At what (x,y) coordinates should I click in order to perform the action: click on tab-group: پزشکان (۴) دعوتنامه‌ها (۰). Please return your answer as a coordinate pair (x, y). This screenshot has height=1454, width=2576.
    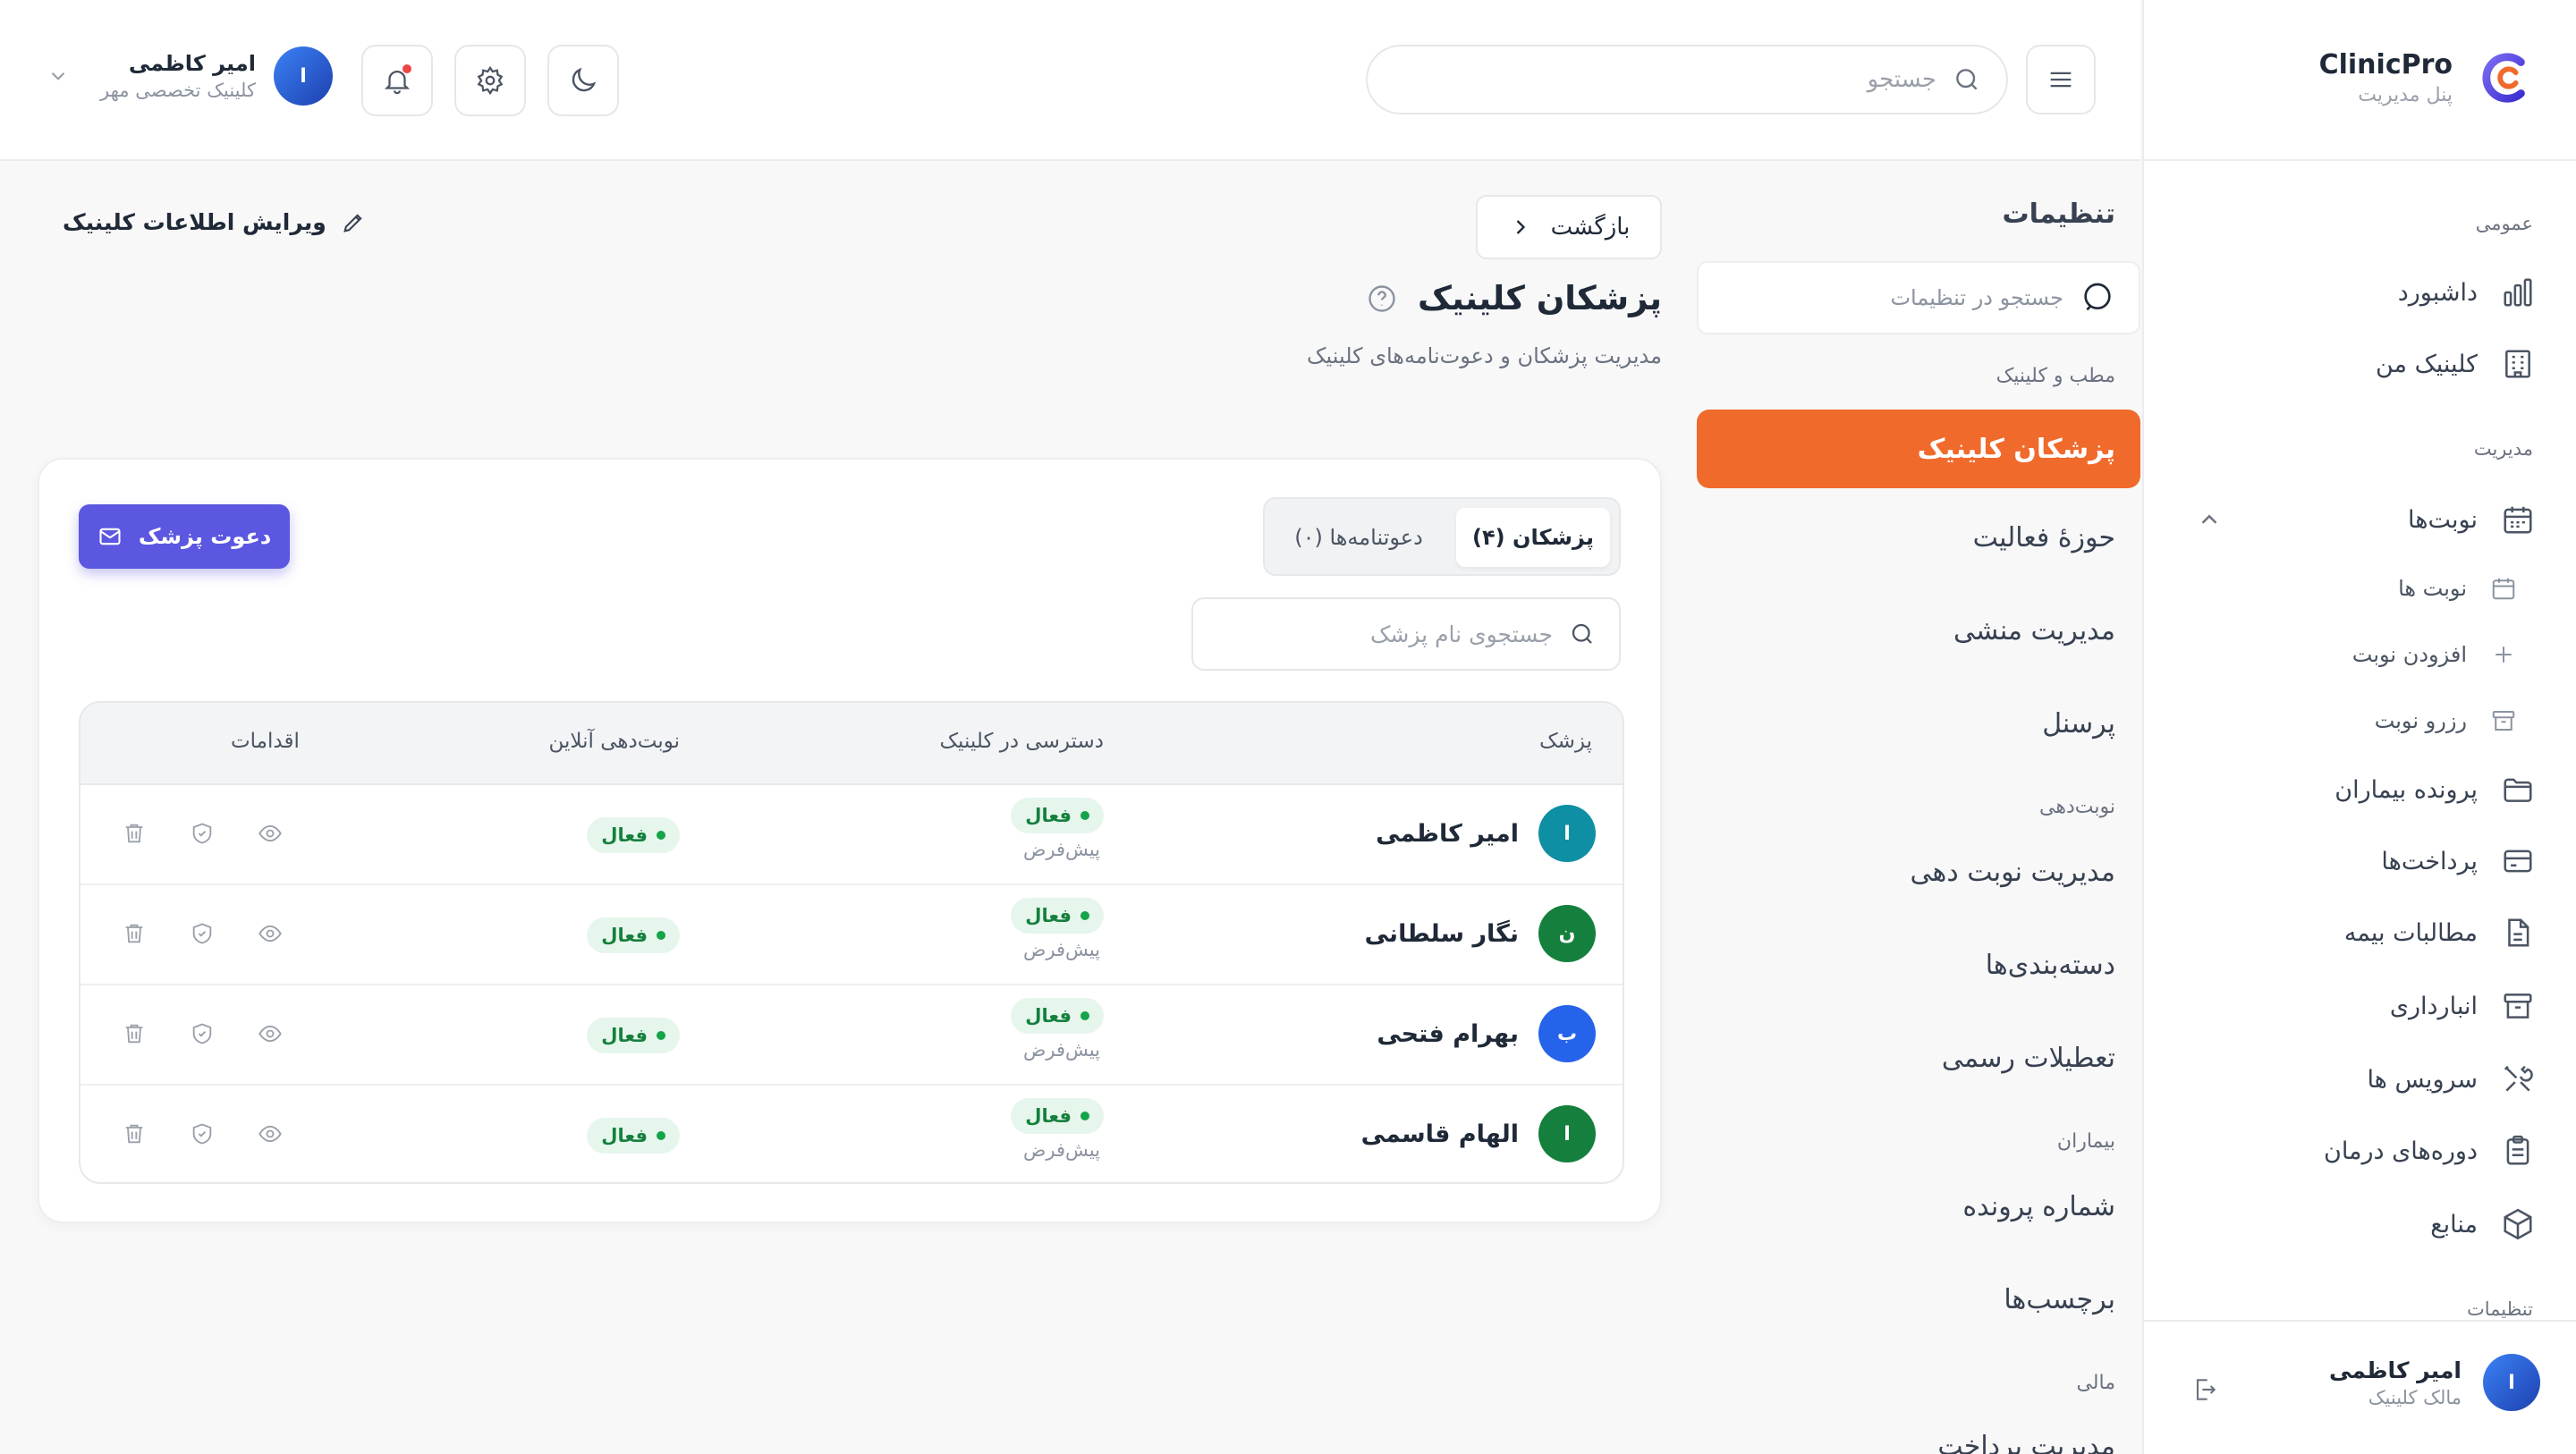
    Looking at the image, I should click on (1442, 536).